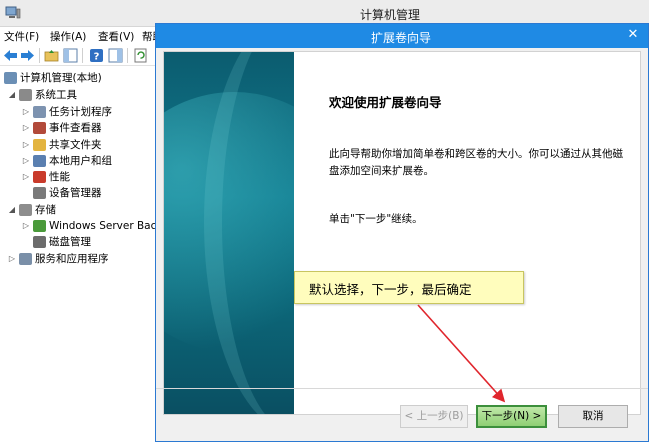 The height and width of the screenshot is (442, 649). I want to click on help-icon: ?, so click(96, 55).